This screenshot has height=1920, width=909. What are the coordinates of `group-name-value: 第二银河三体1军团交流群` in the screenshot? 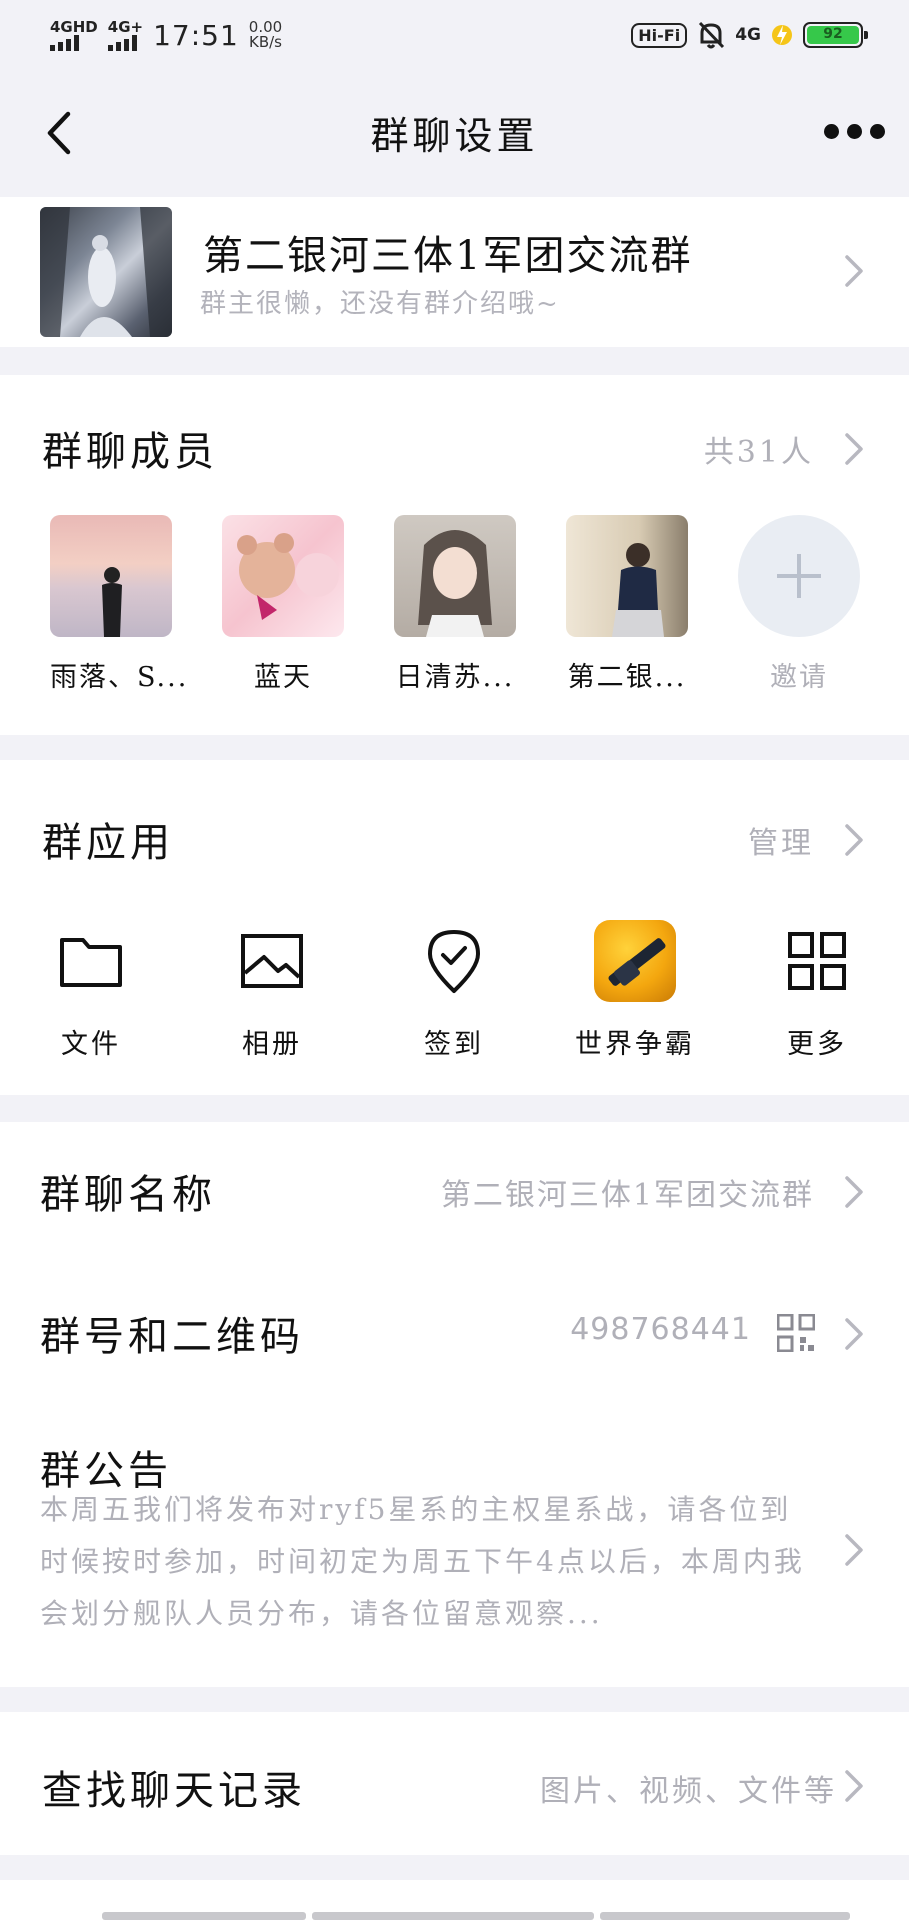 It's located at (627, 1195).